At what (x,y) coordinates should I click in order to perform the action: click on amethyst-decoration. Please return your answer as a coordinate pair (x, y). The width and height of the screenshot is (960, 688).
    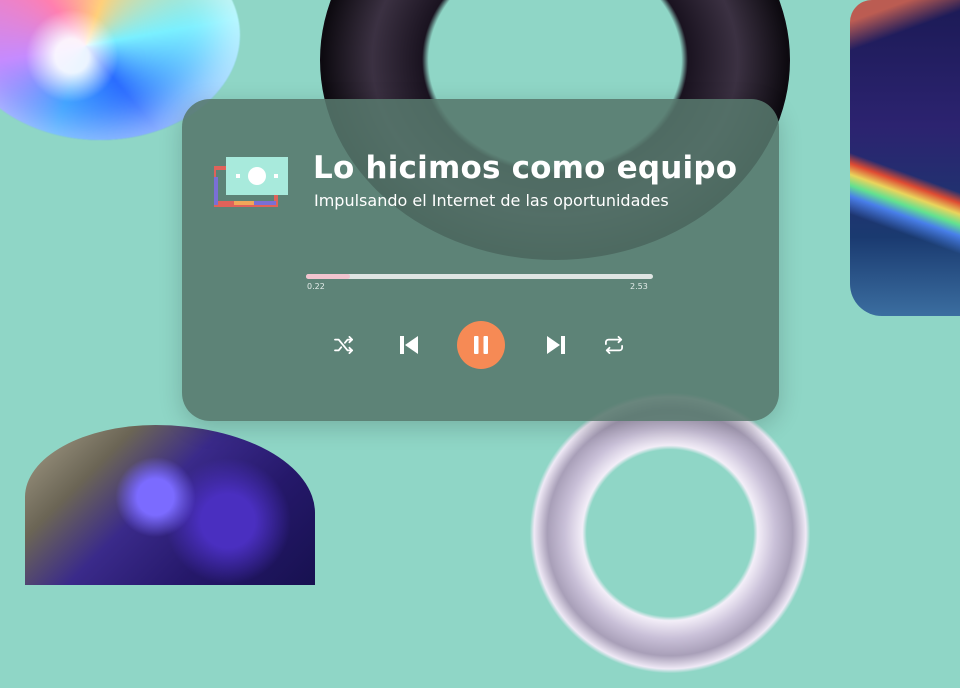
    Looking at the image, I should click on (170, 505).